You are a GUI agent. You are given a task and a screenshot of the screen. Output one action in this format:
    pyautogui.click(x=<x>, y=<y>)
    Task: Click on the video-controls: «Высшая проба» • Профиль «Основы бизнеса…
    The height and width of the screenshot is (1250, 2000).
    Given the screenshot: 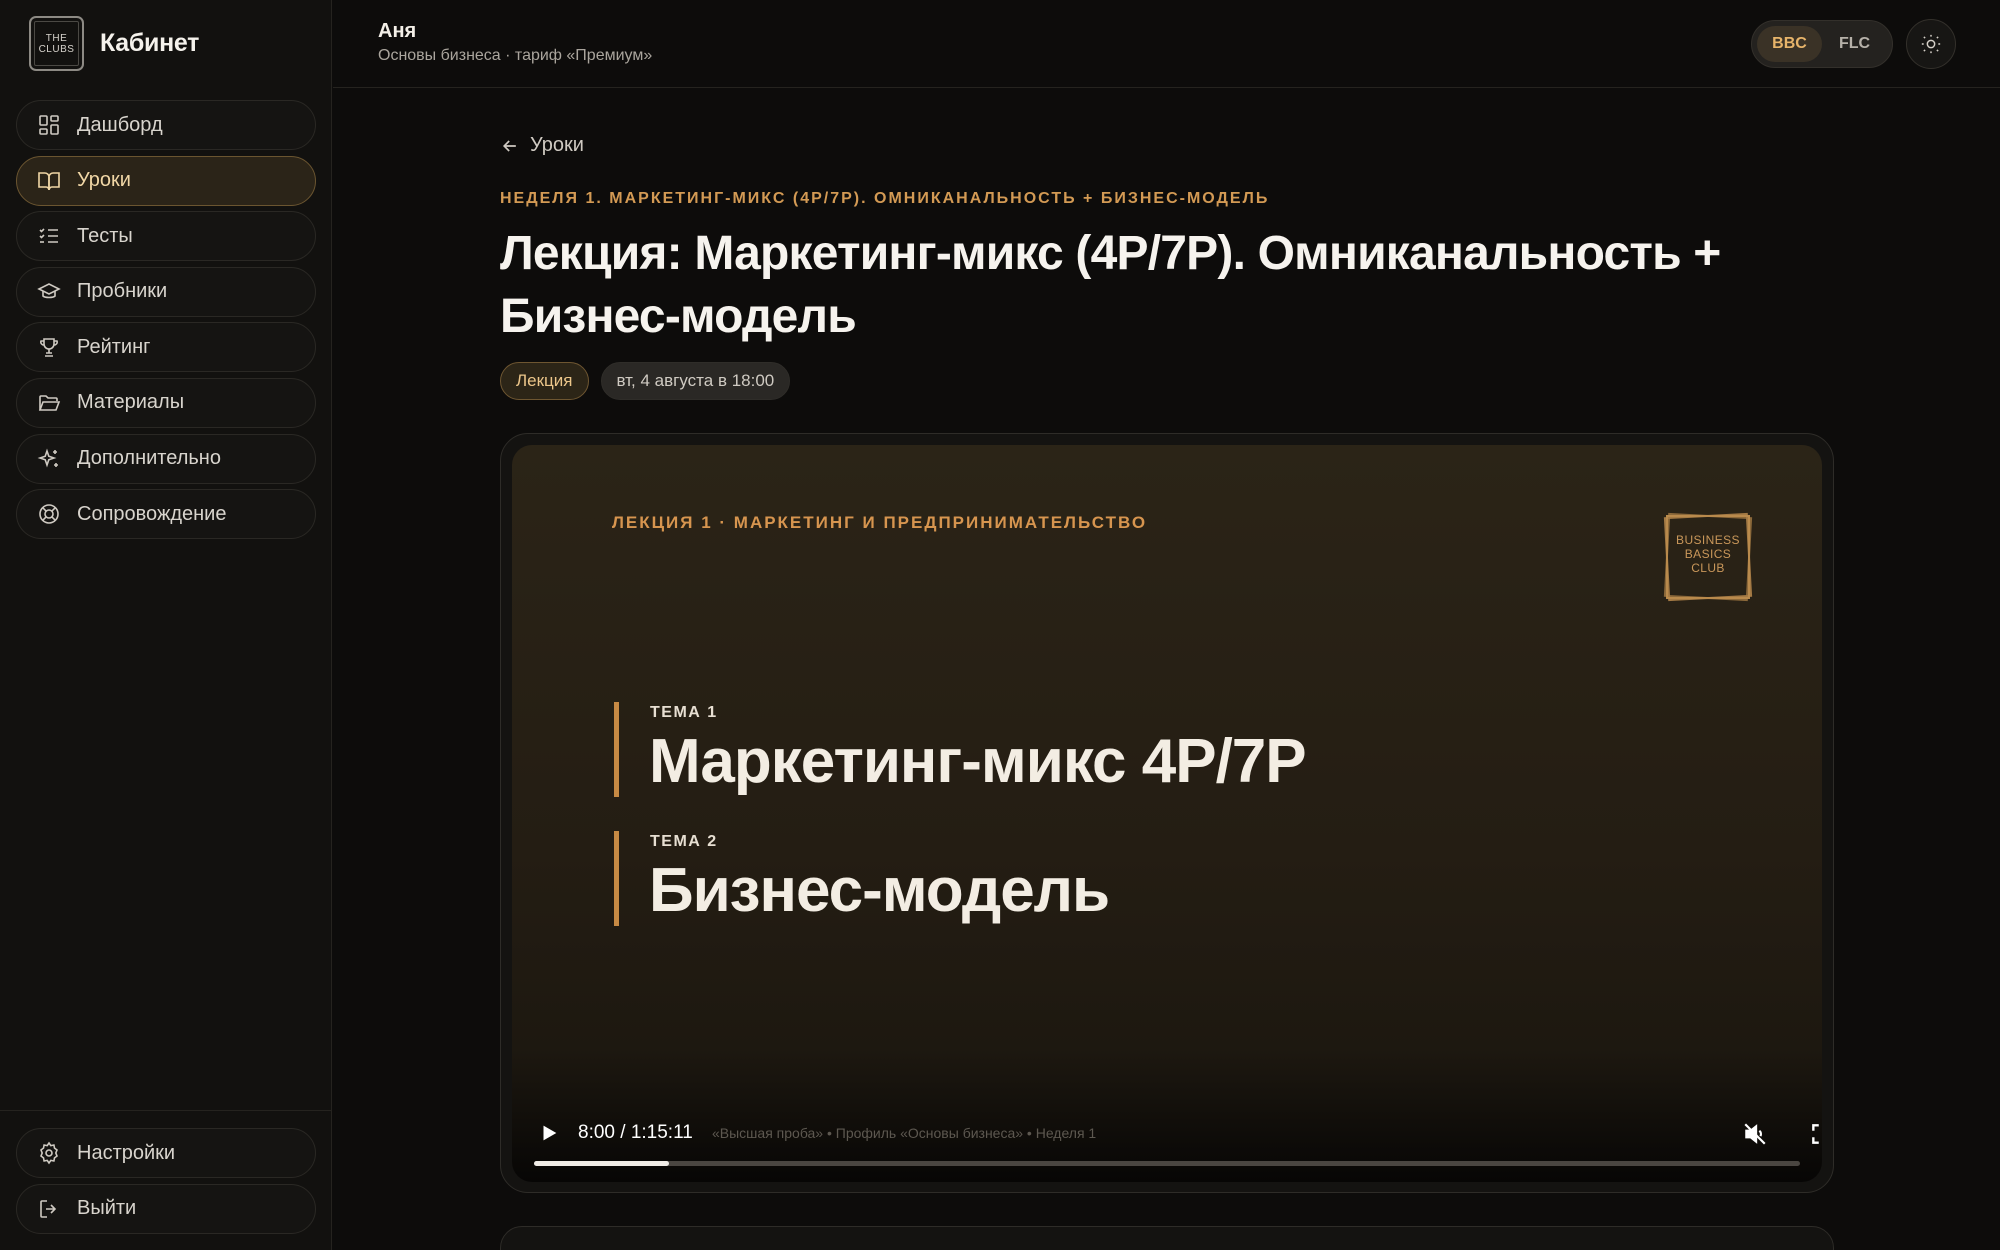 What is the action you would take?
    pyautogui.click(x=1167, y=1141)
    